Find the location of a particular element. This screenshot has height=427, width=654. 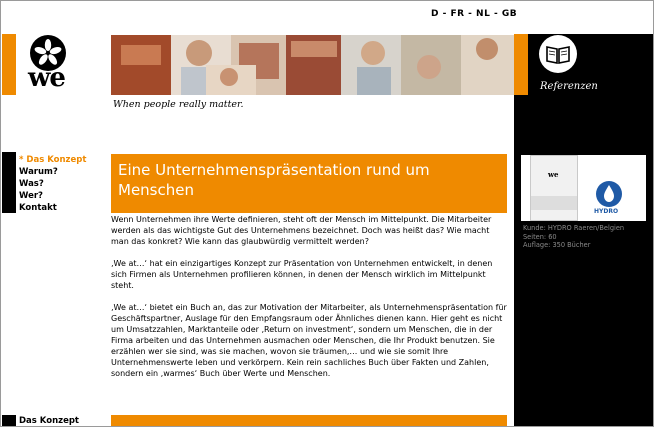

play-3d-link: ▶▶ PLAY 3D is located at coordinates (610, 161).